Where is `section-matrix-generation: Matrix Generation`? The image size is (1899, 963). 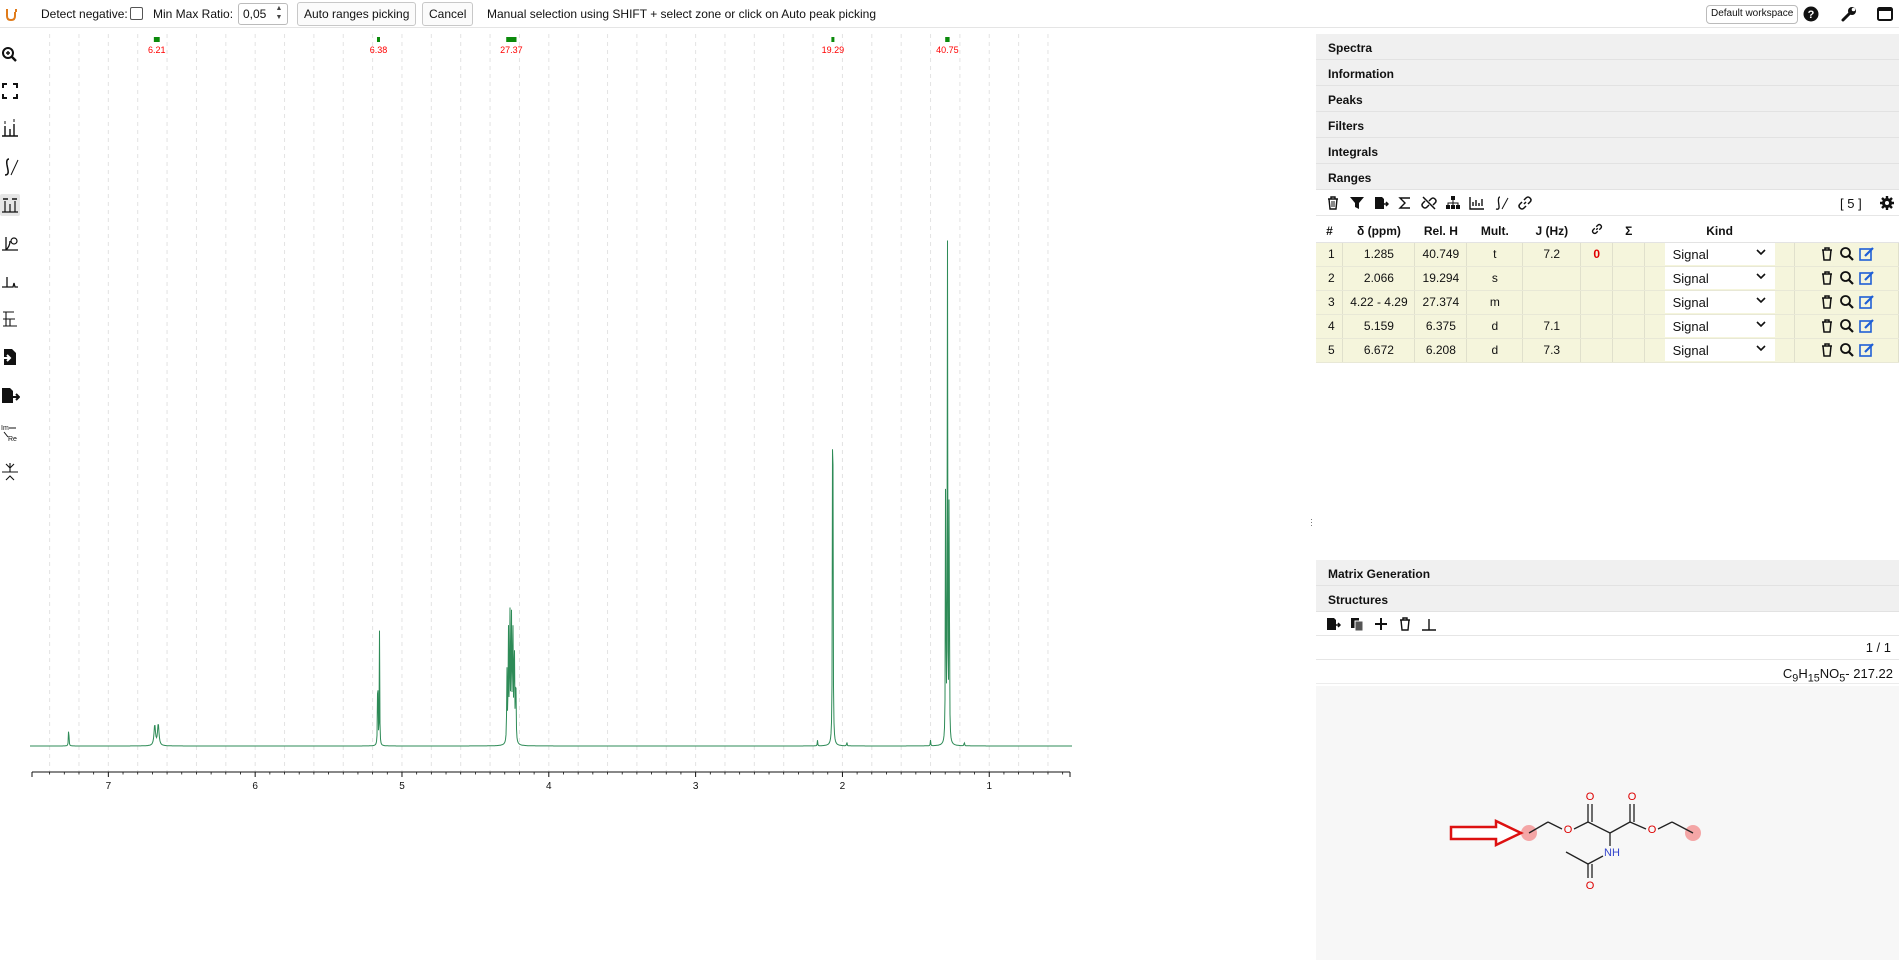 section-matrix-generation: Matrix Generation is located at coordinates (1607, 573).